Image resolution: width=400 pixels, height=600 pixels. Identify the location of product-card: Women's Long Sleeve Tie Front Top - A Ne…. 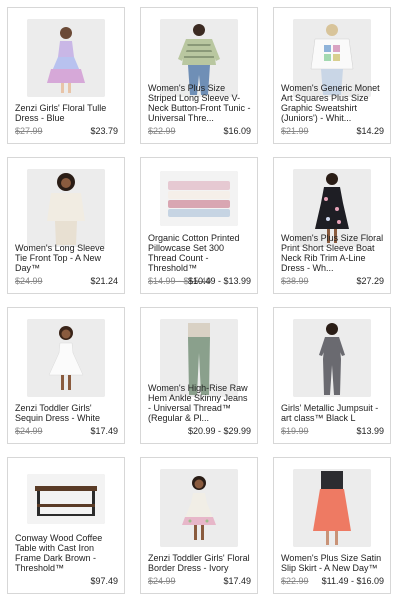
(66, 225).